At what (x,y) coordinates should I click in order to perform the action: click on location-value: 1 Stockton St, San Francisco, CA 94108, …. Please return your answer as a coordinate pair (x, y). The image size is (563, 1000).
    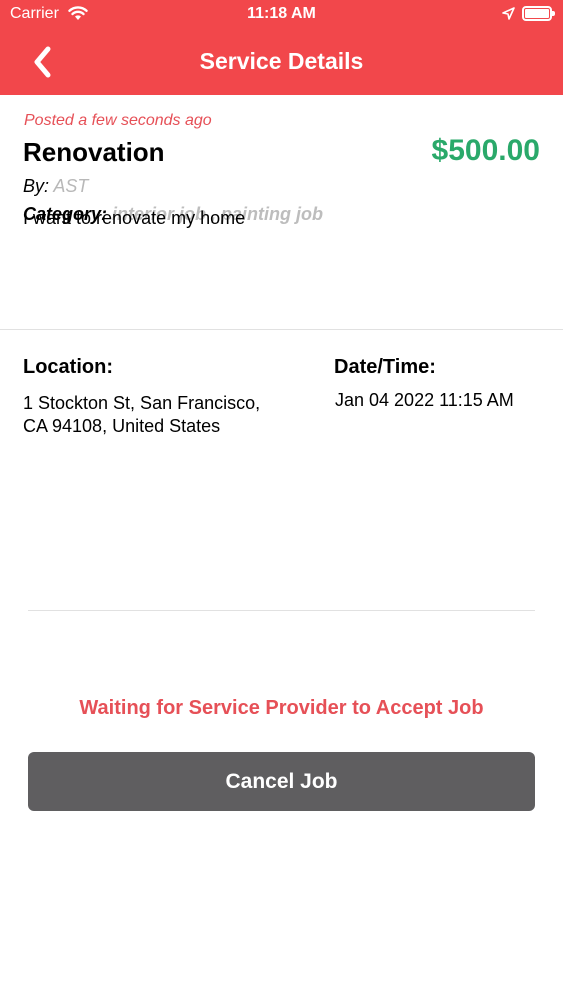
    Looking at the image, I should click on (142, 414).